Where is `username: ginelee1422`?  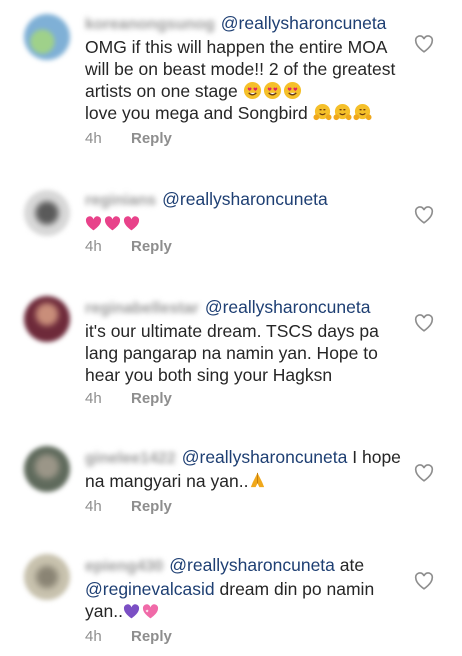
username: ginelee1422 is located at coordinates (130, 458).